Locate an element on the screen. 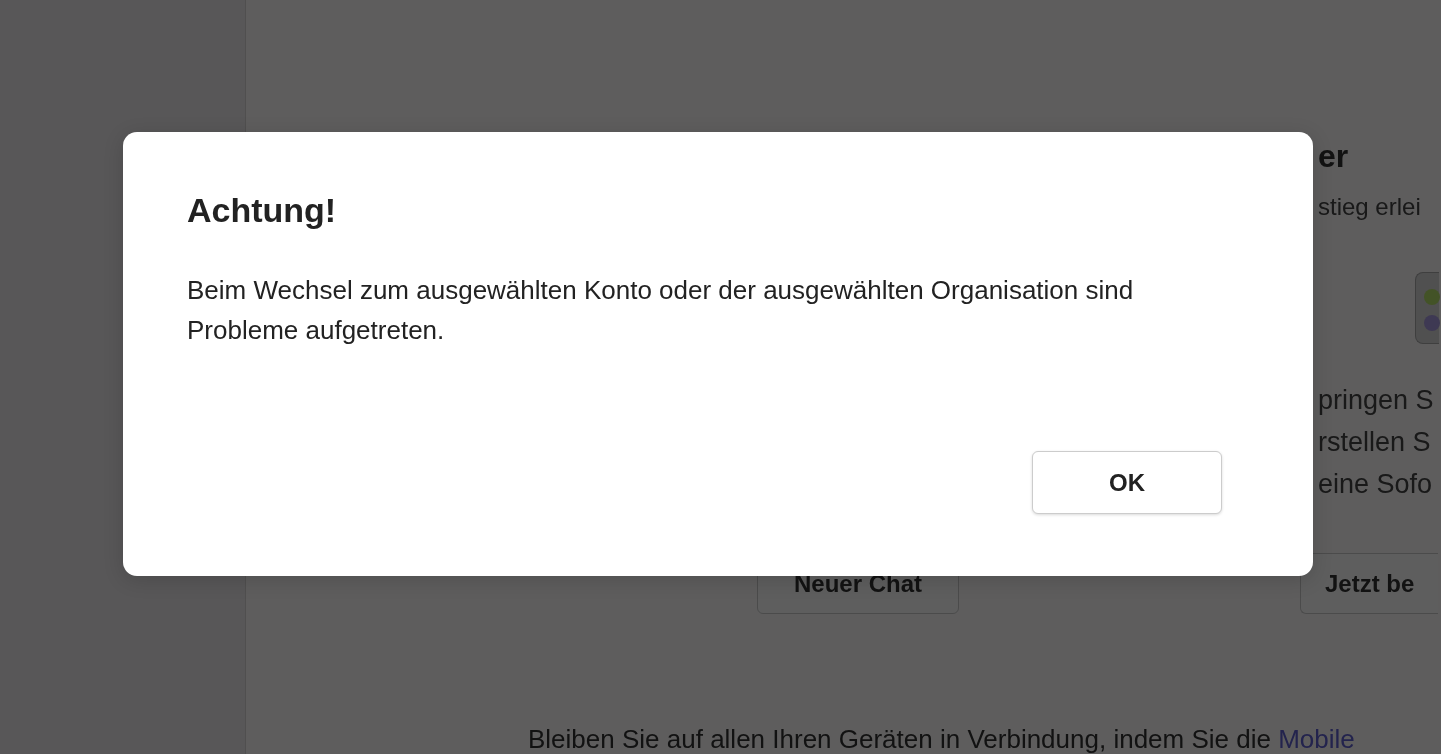 Image resolution: width=1441 pixels, height=754 pixels. action-button: Jetzt be is located at coordinates (1369, 583).